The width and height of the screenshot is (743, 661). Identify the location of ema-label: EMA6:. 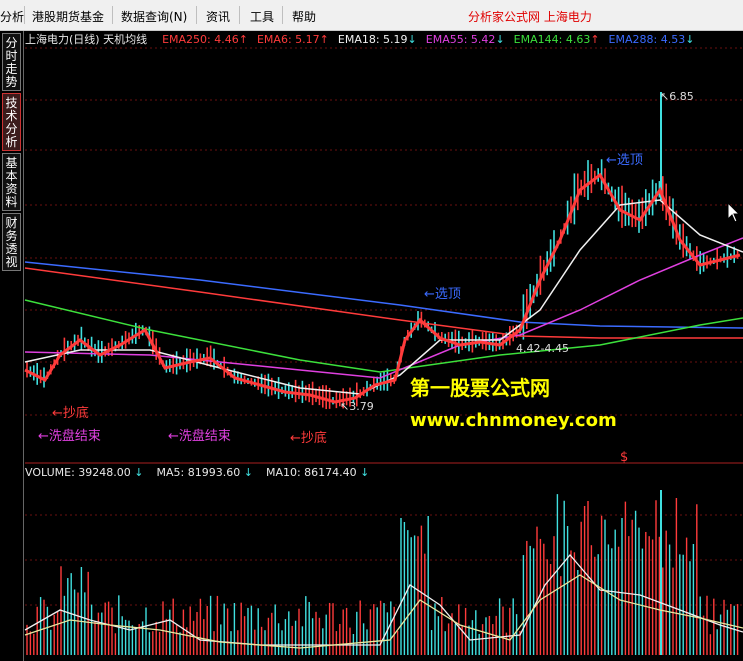
(274, 39).